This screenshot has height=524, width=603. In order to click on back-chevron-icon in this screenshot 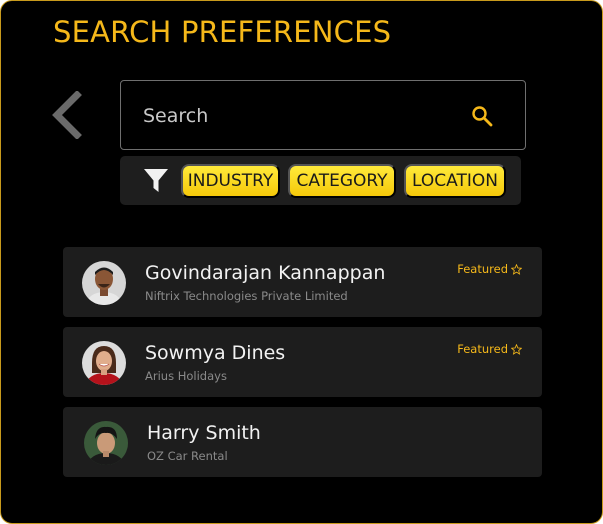, I will do `click(68, 115)`.